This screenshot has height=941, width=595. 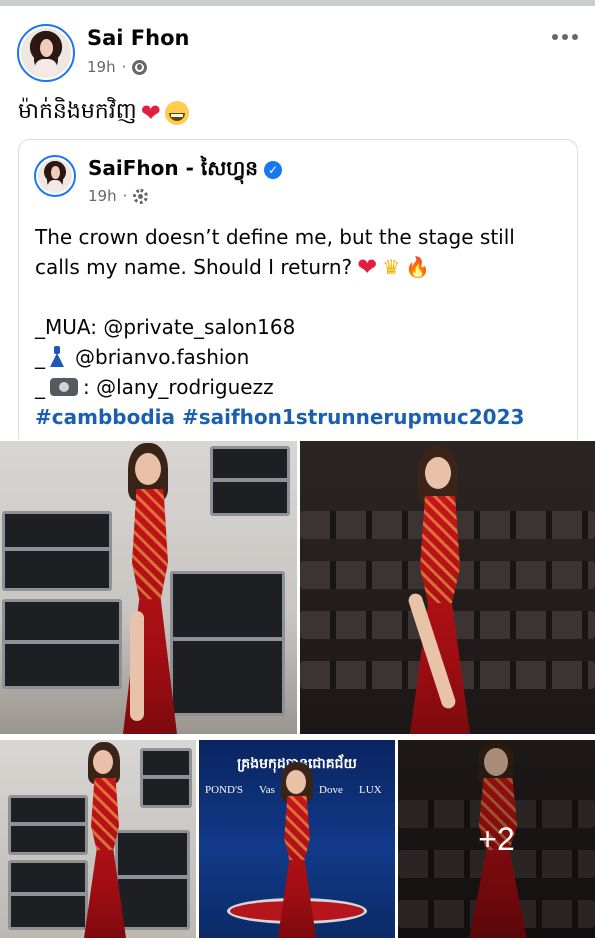 What do you see at coordinates (118, 196) in the screenshot?
I see `shared-post-meta: 19h ·` at bounding box center [118, 196].